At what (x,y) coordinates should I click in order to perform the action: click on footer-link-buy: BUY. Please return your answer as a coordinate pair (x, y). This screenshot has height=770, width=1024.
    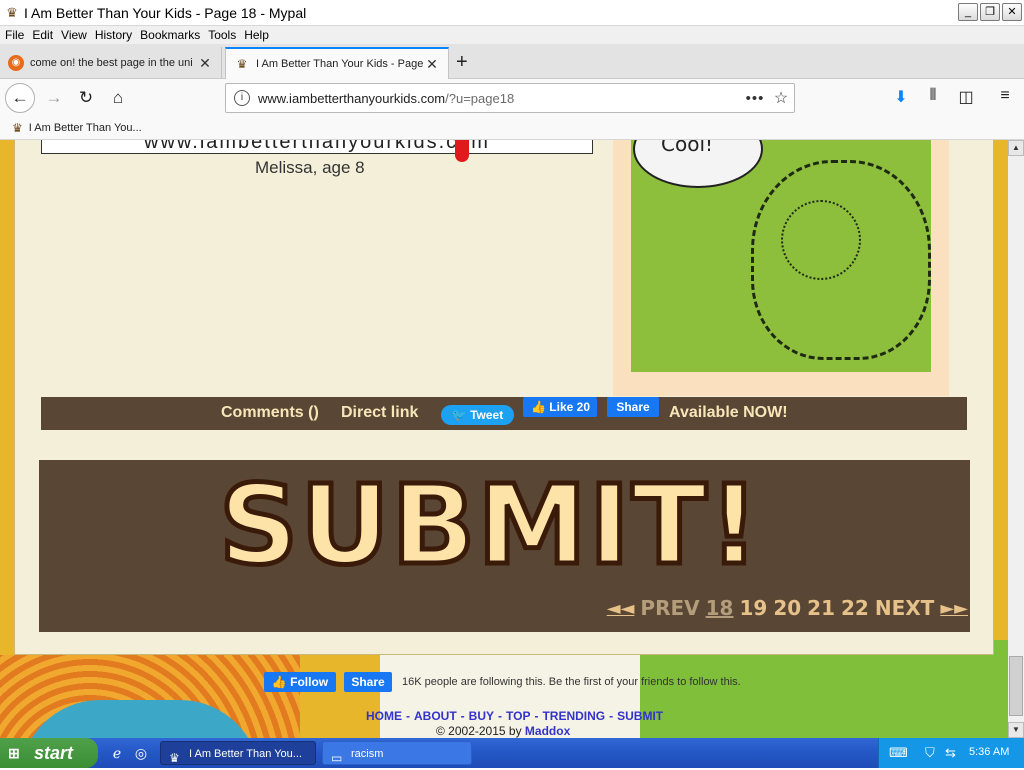
    Looking at the image, I should click on (481, 716).